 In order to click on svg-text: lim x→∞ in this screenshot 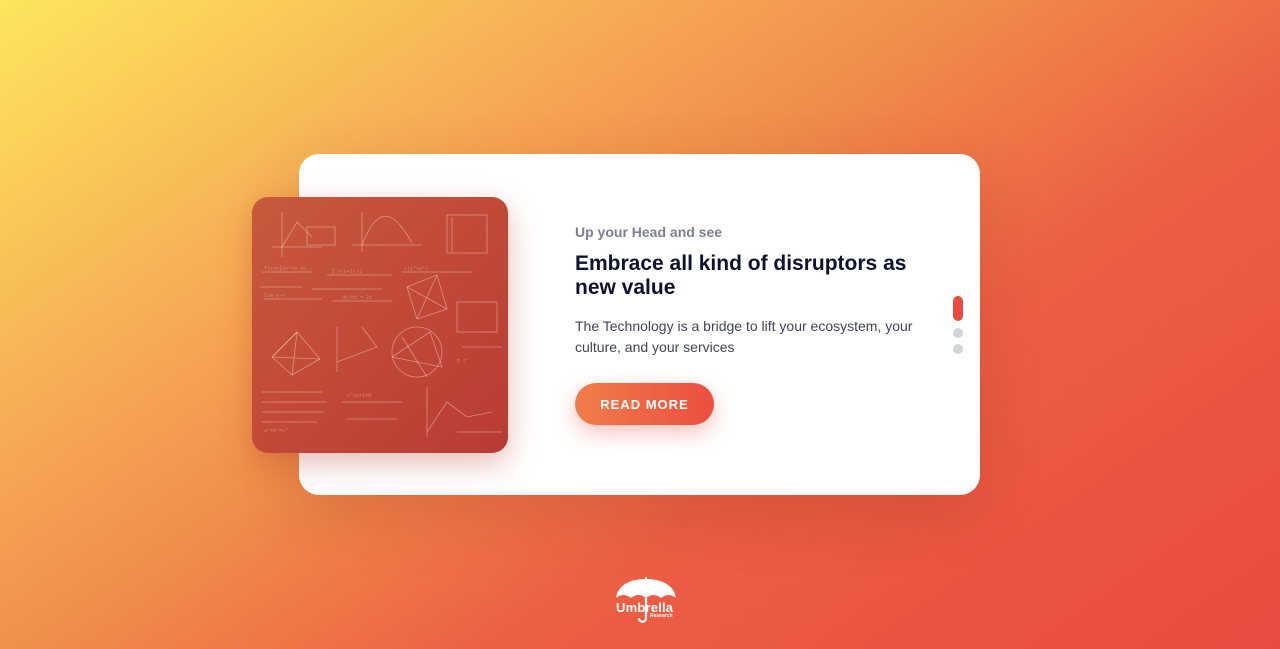, I will do `click(274, 296)`.